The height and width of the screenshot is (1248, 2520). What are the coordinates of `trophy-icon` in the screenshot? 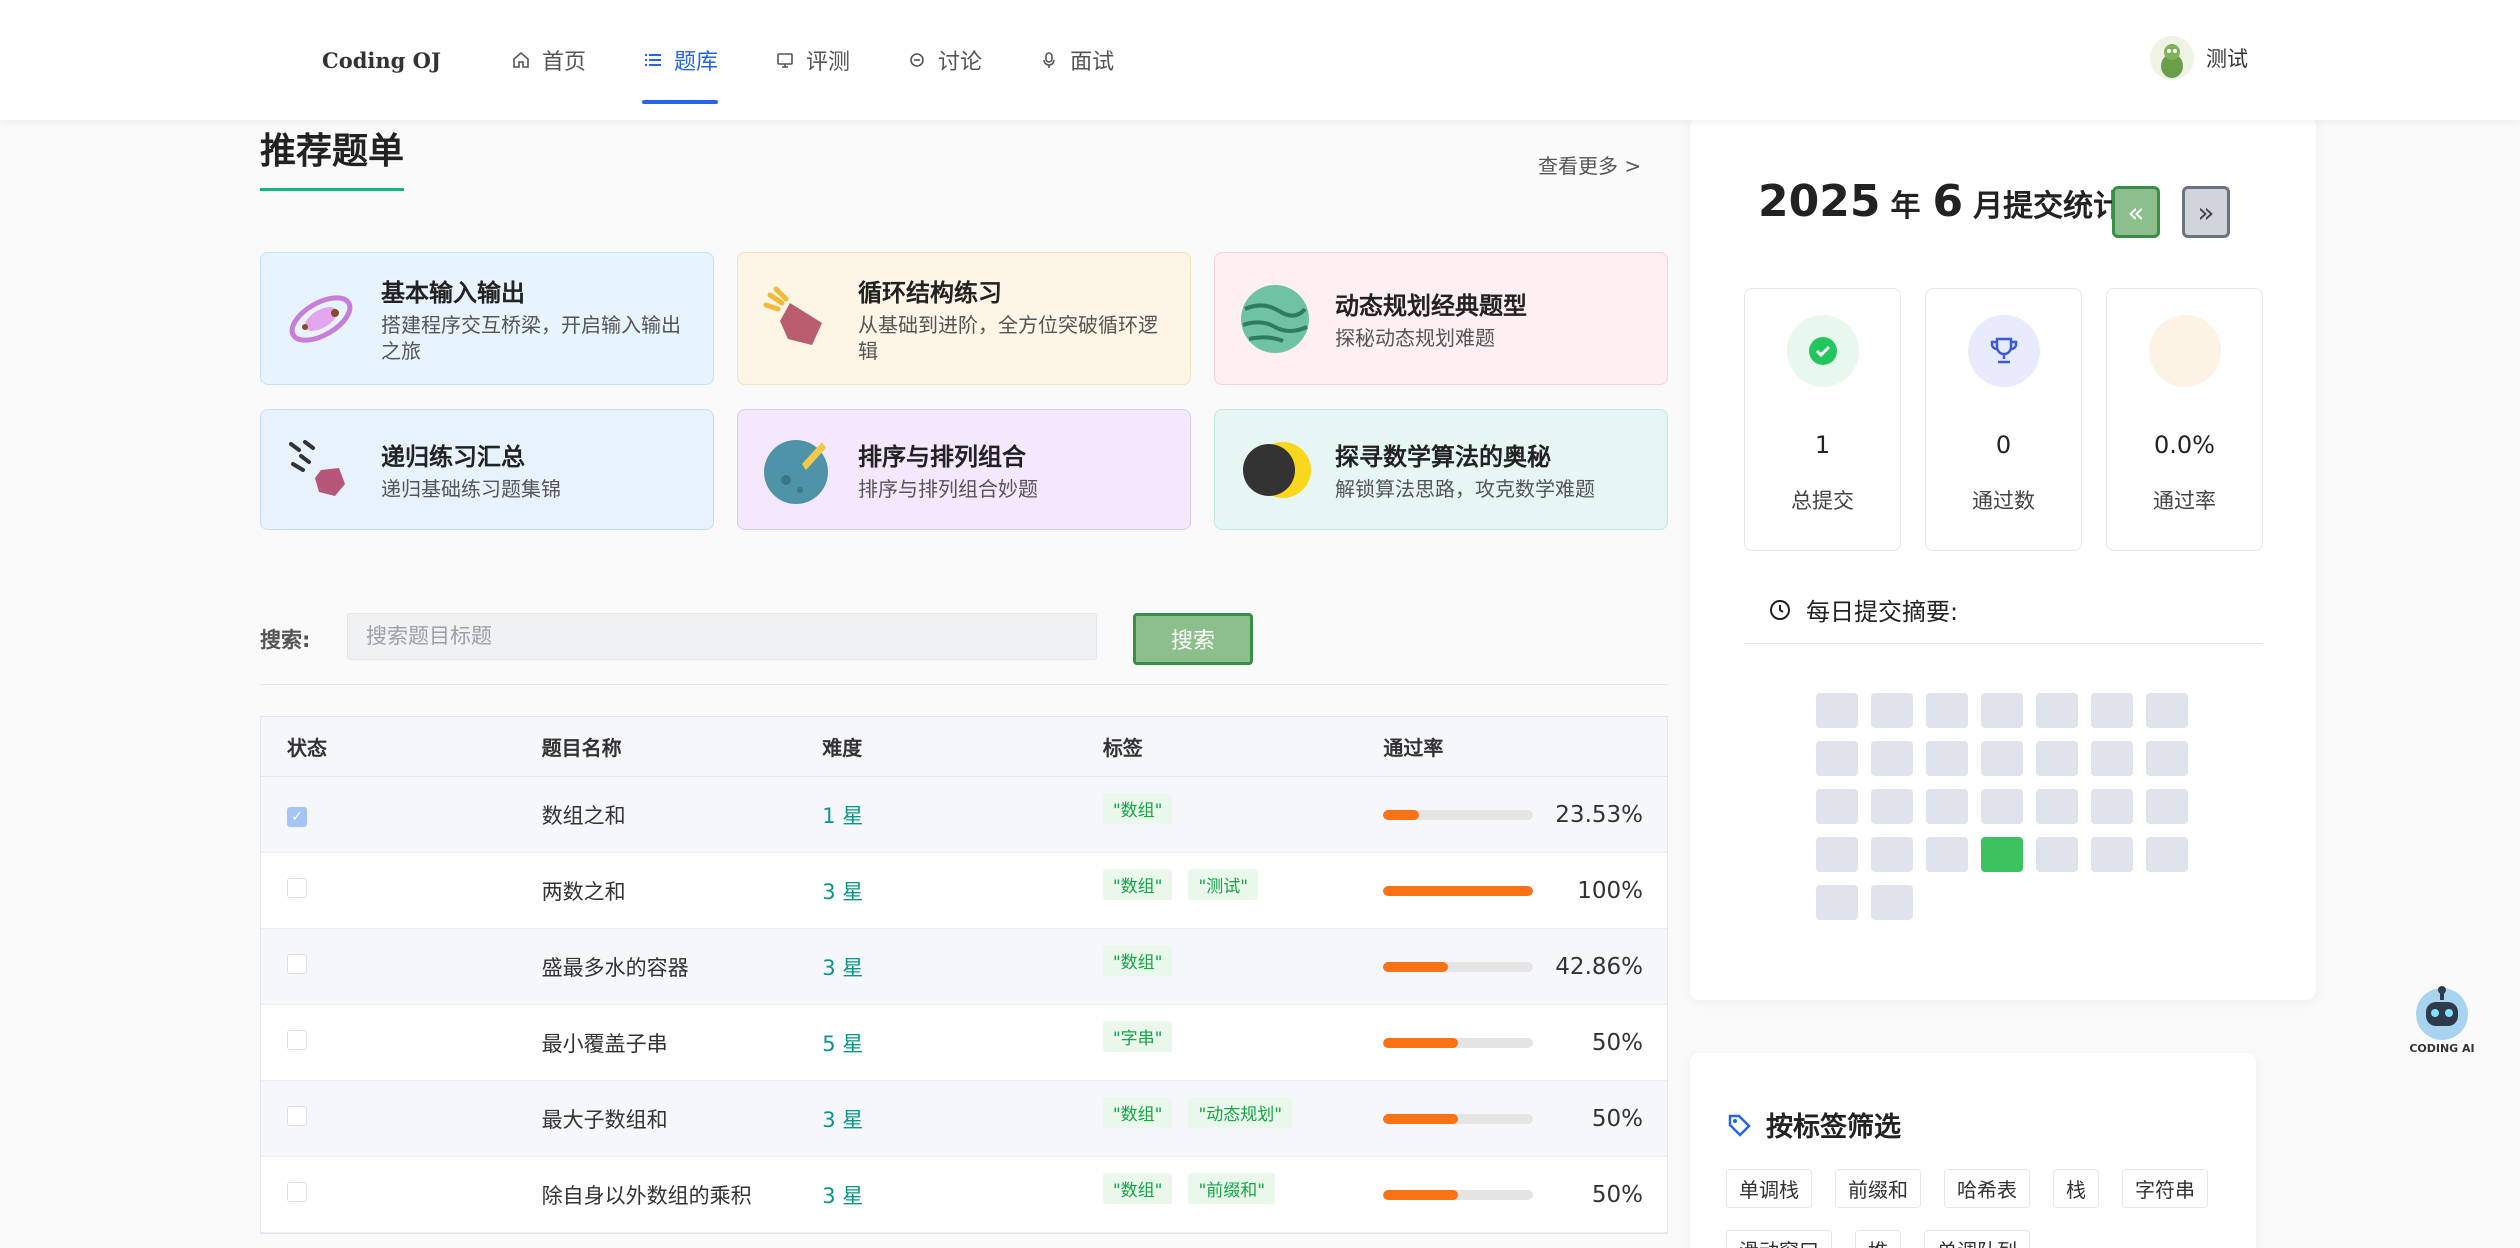 It's located at (2003, 351).